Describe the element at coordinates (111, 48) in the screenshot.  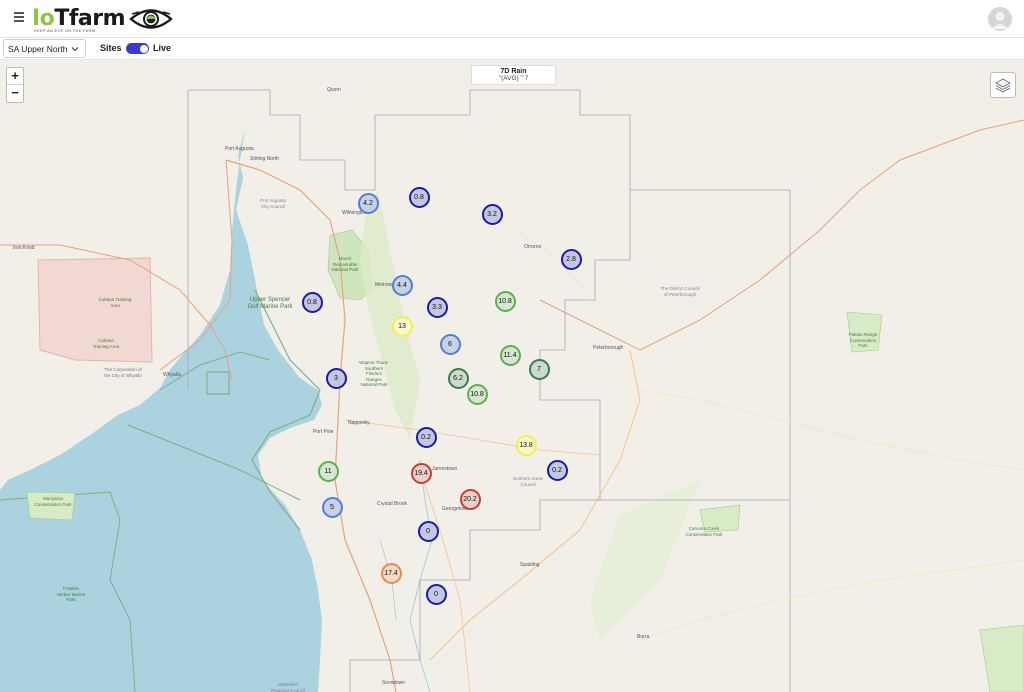
I see `sites-label: Sites` at that location.